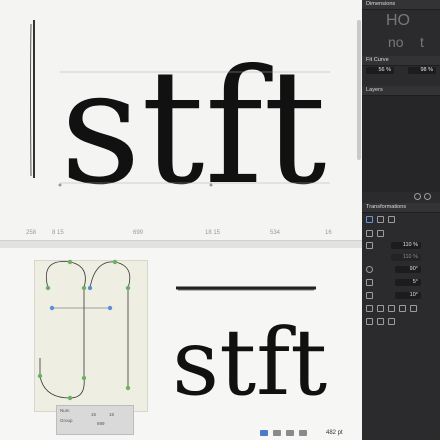 The image size is (440, 440). Describe the element at coordinates (369, 219) in the screenshot. I see `align-grid-icon` at that location.